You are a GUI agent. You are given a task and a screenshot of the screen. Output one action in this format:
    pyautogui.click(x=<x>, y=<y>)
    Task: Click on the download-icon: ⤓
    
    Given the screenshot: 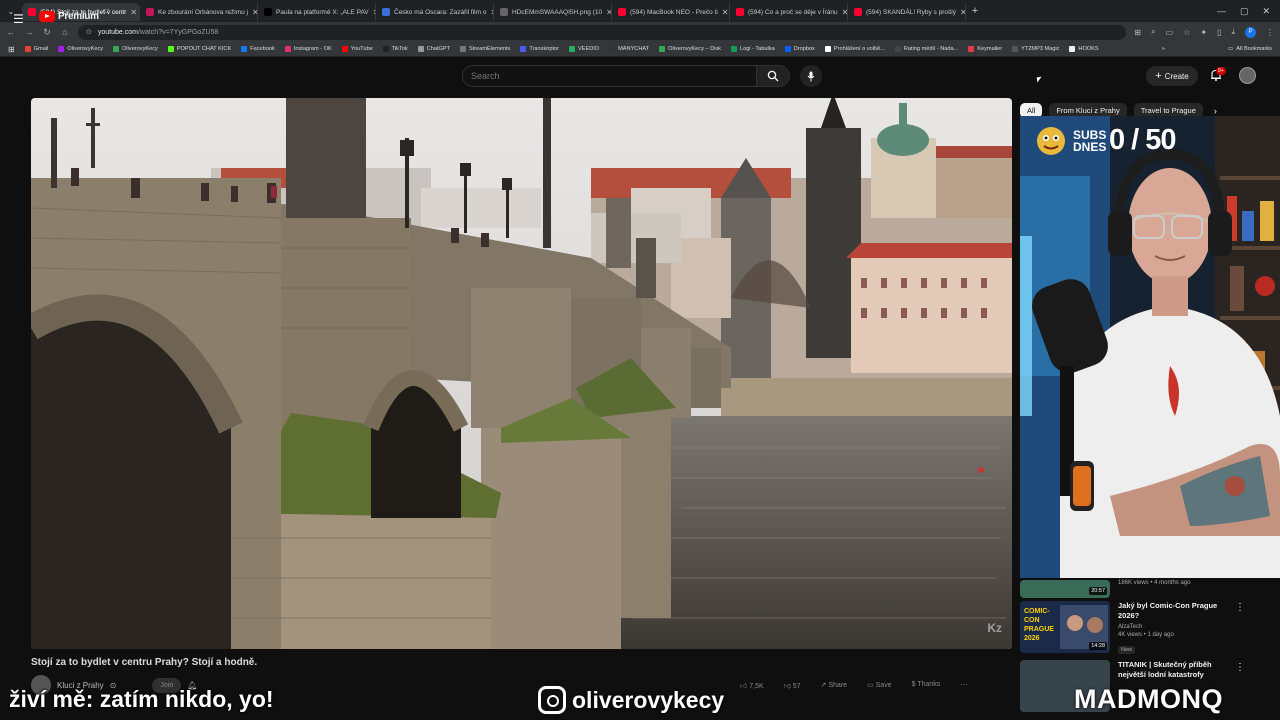 What is the action you would take?
    pyautogui.click(x=1233, y=32)
    